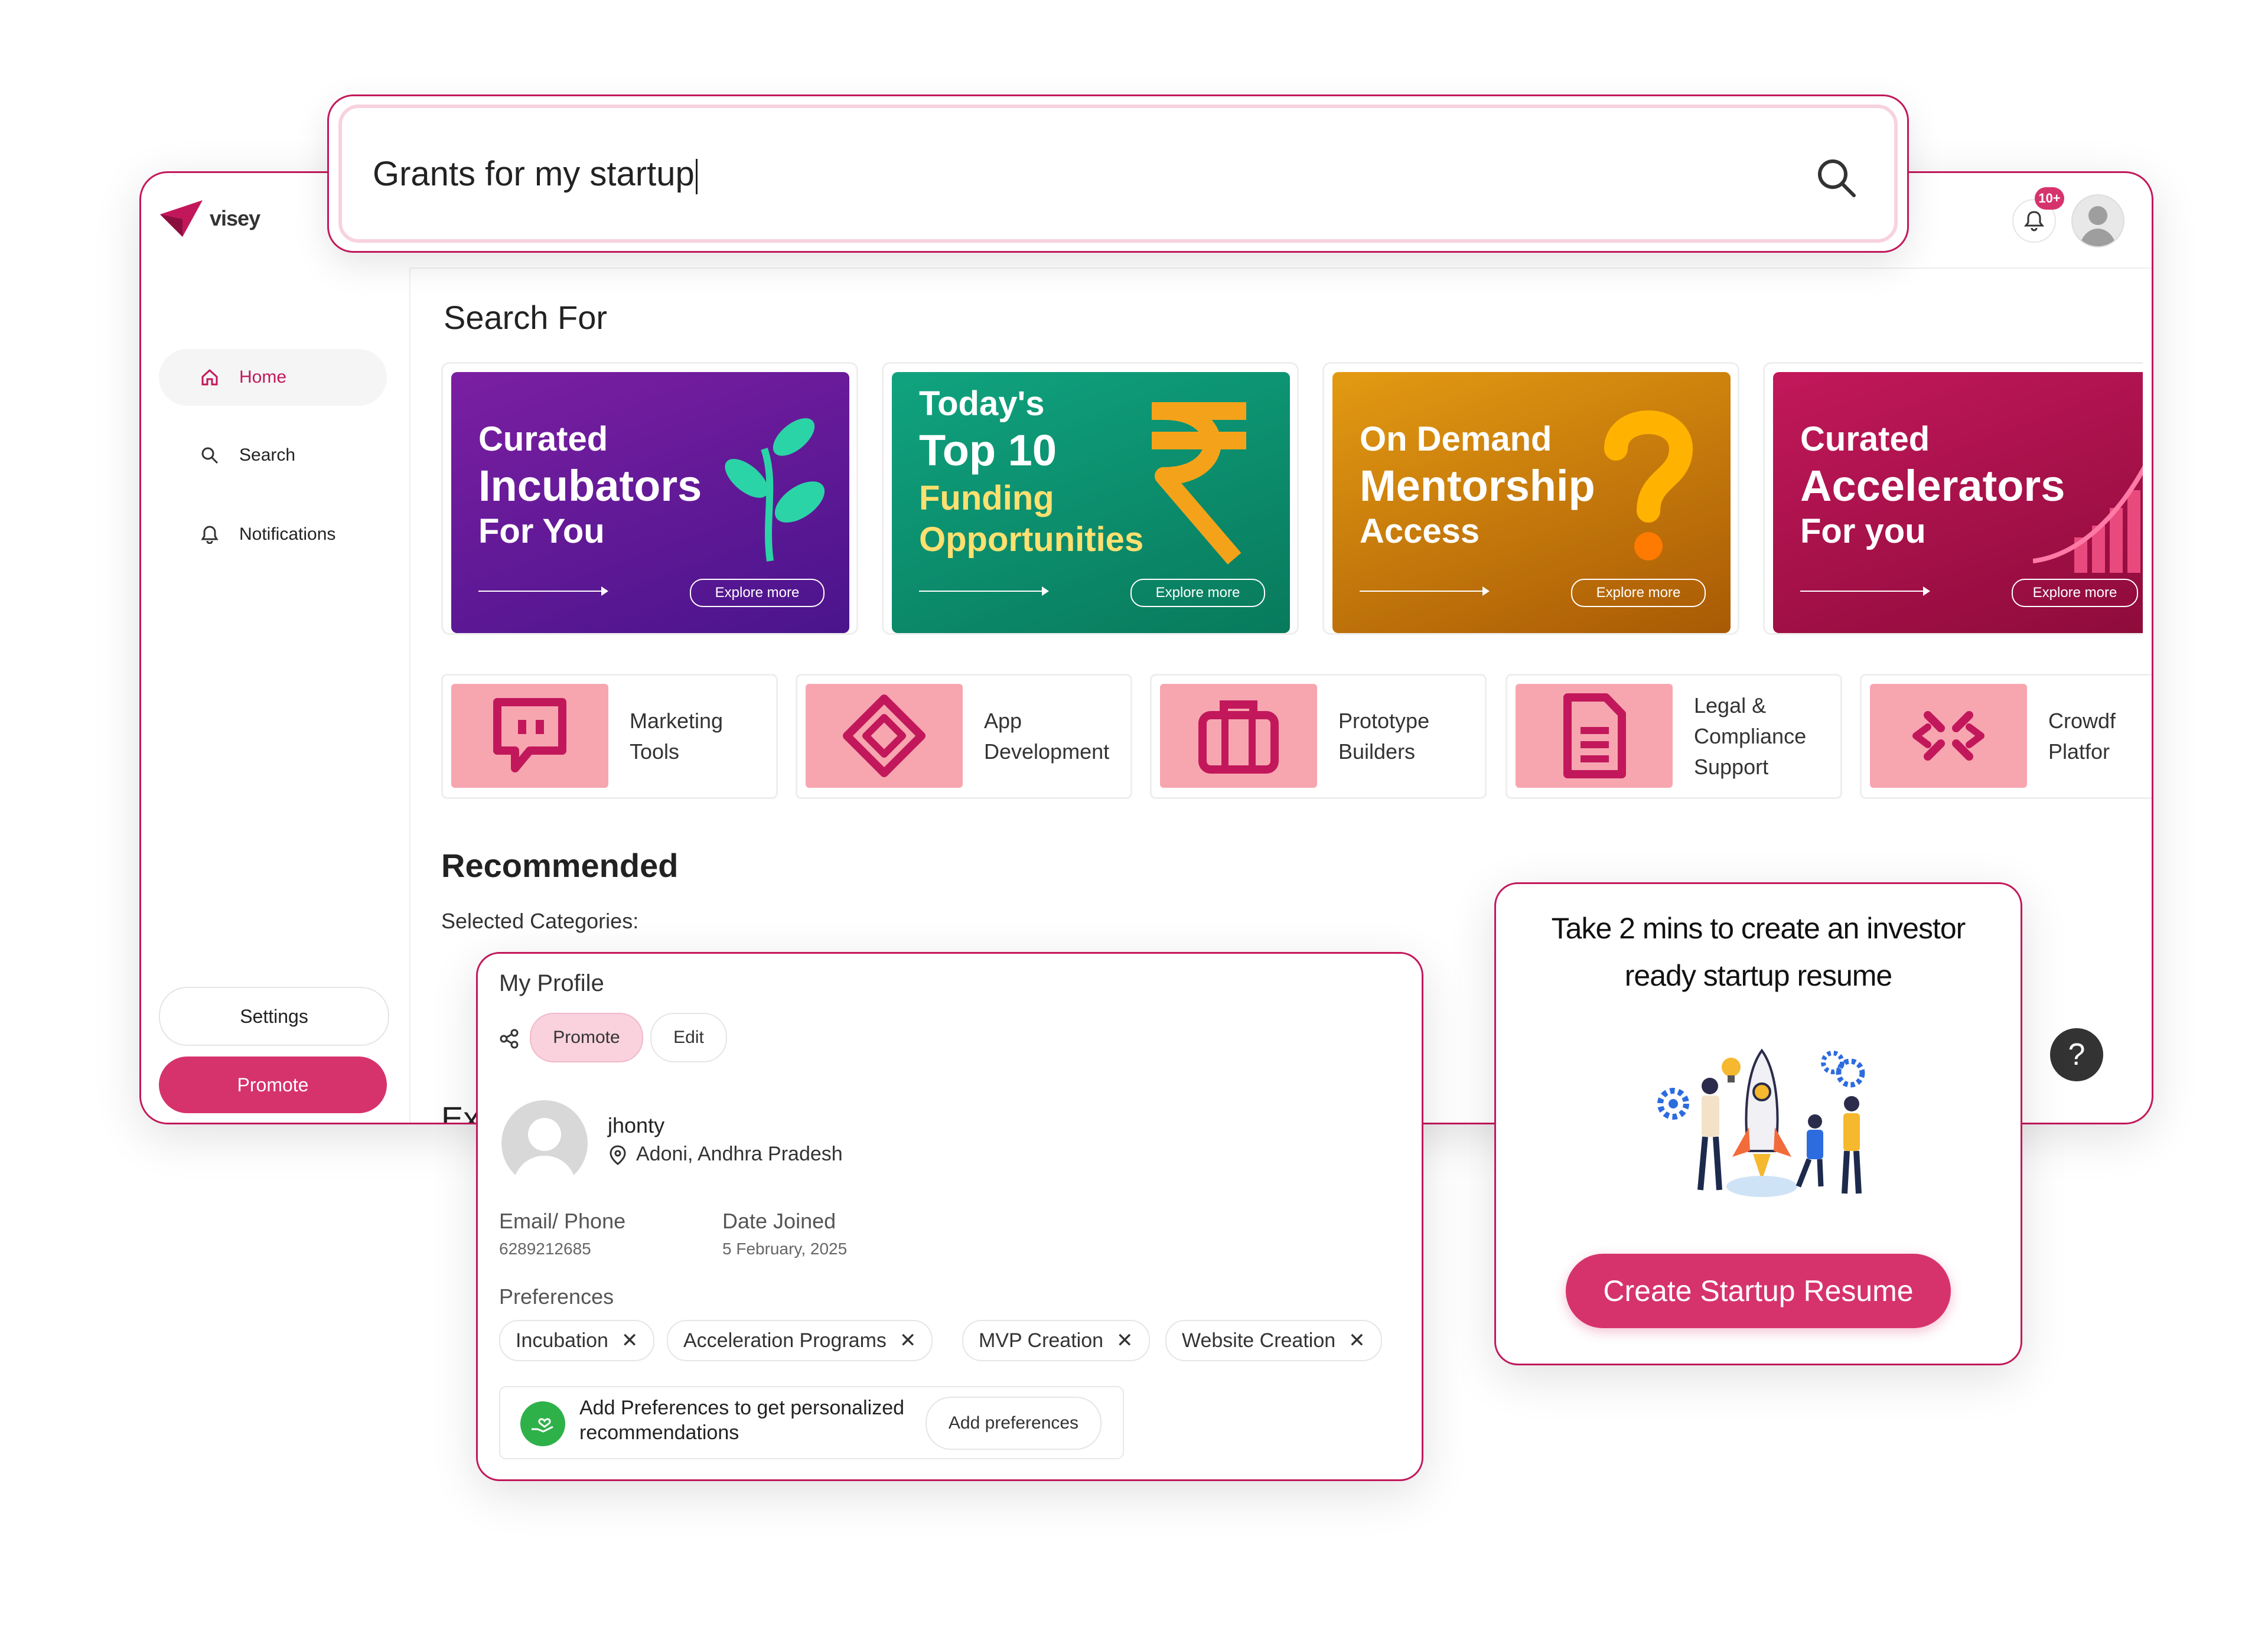  Describe the element at coordinates (1758, 928) in the screenshot. I see `resume-headline-line1: Take 2 mins to create an investor` at that location.